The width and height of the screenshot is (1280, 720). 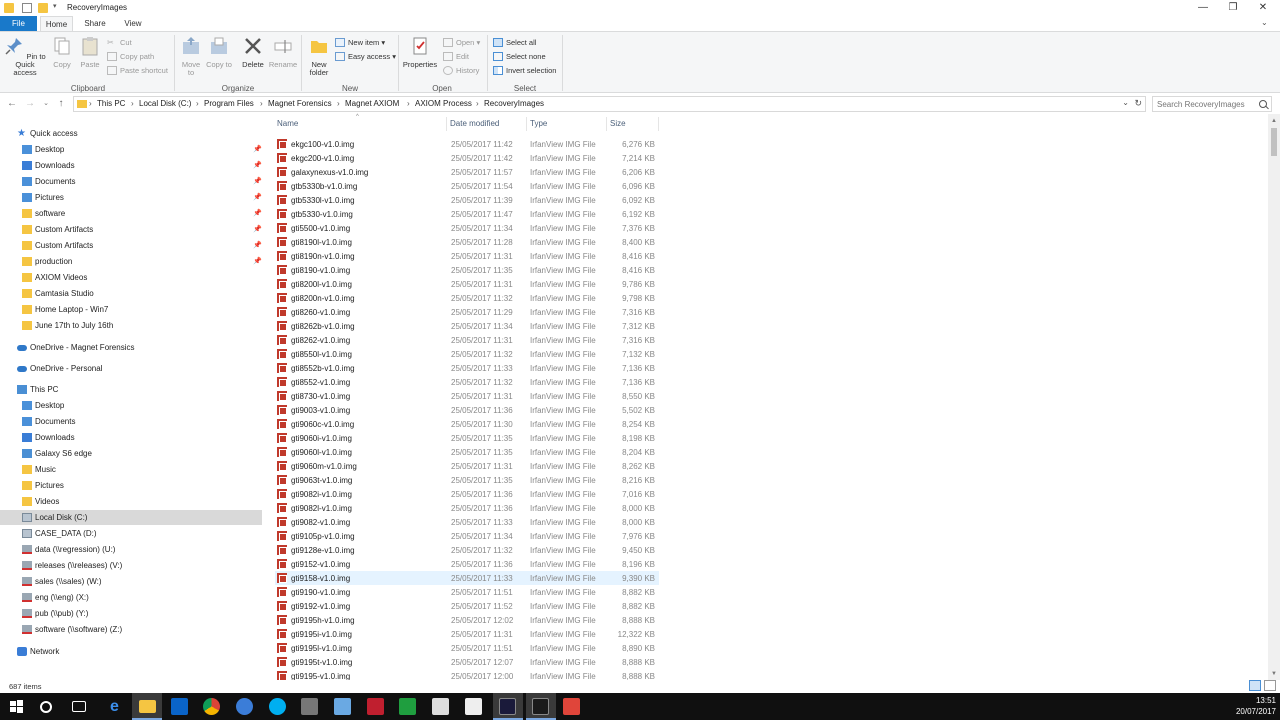 What do you see at coordinates (131, 549) in the screenshot?
I see `this-pc-item: data (\\regression) (U:)` at bounding box center [131, 549].